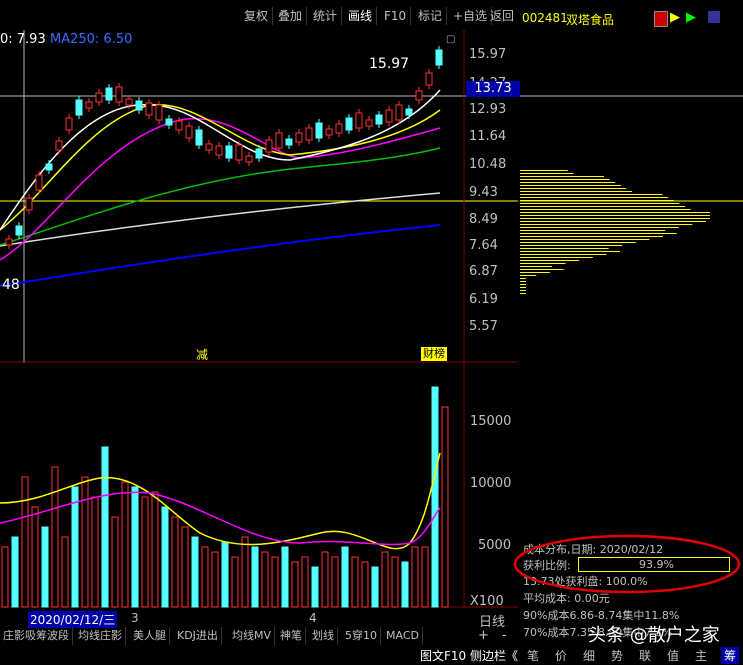 Image resolution: width=743 pixels, height=665 pixels. Describe the element at coordinates (291, 636) in the screenshot. I see `tab-shenbi: 神笔` at that location.